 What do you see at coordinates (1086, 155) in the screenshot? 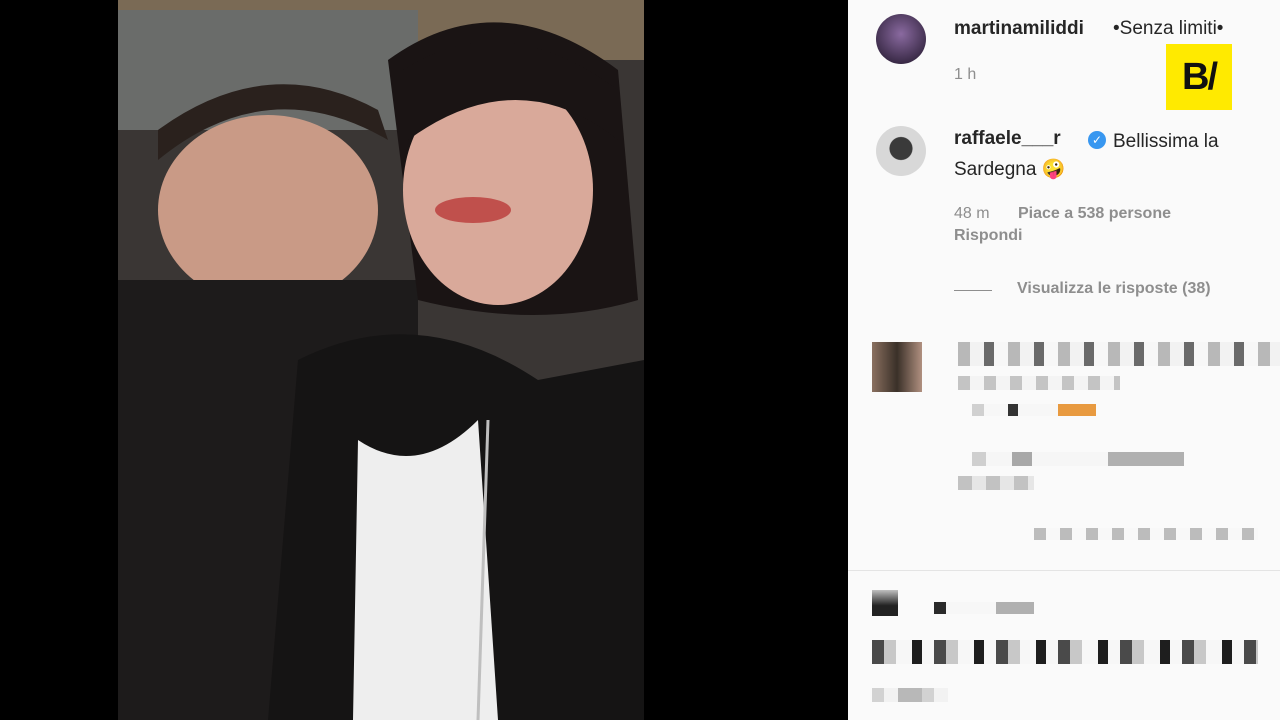
I see `comment-text: Bellissima la Sardegna 🤪` at bounding box center [1086, 155].